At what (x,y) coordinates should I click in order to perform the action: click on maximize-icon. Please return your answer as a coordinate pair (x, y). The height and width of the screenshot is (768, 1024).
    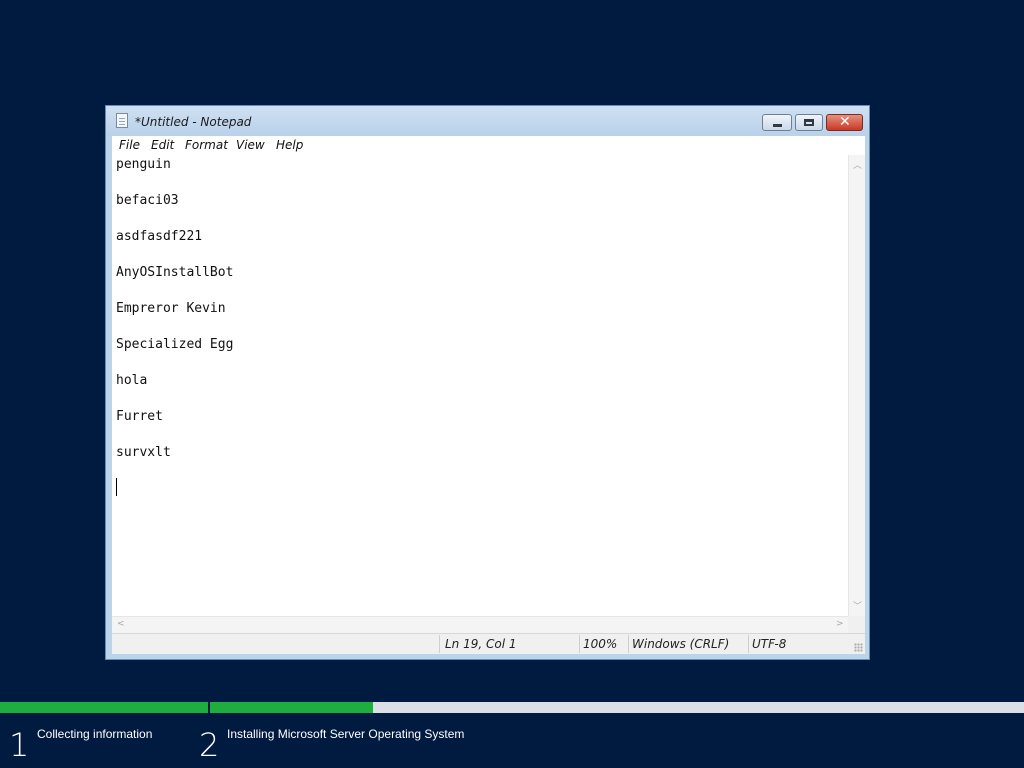
    Looking at the image, I should click on (809, 122).